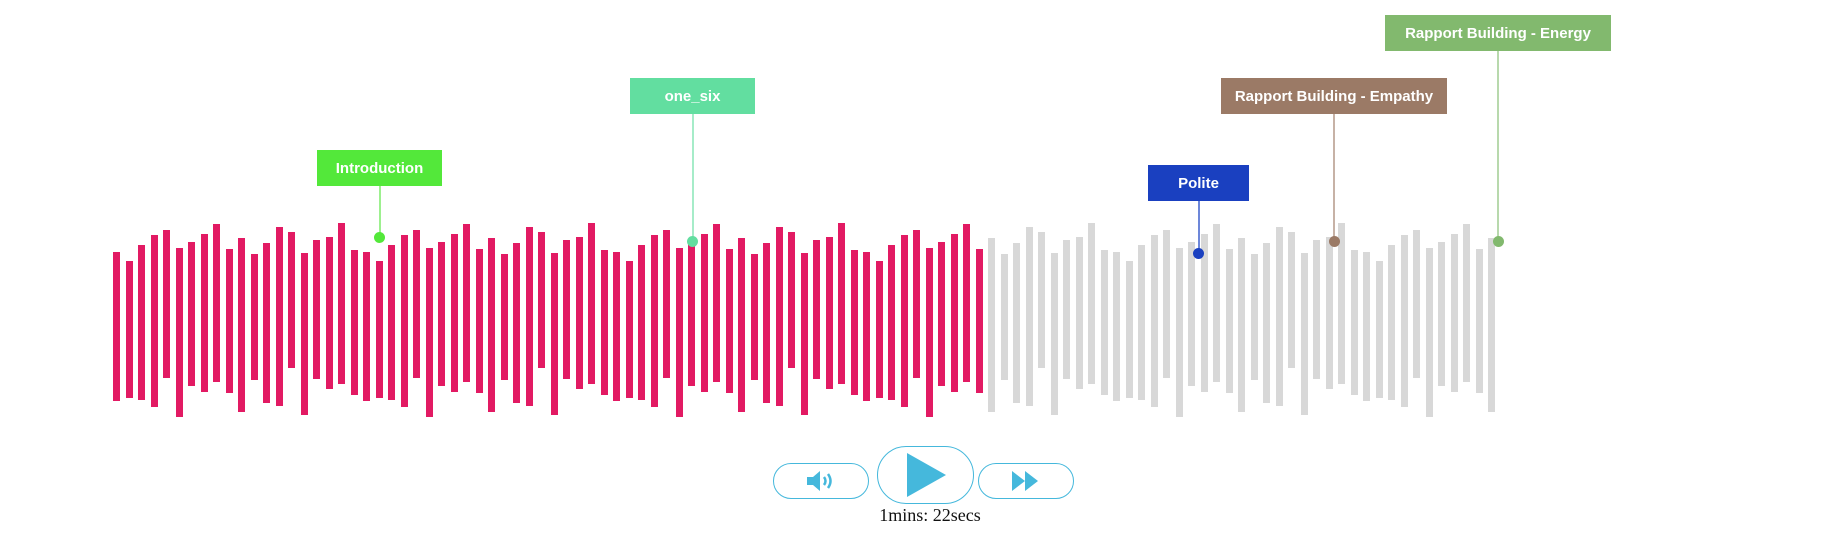 This screenshot has width=1837, height=545. I want to click on speaker-volume-icon, so click(819, 481).